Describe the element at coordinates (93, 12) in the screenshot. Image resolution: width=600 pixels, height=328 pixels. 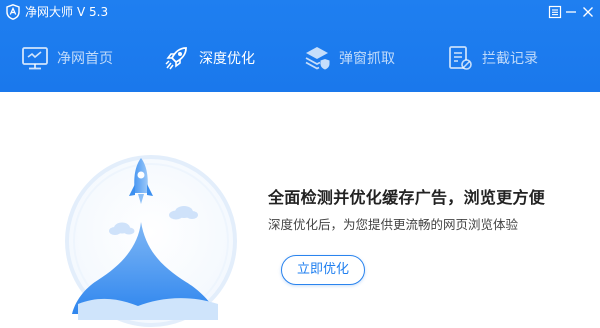
I see `app-version: V 5.3` at that location.